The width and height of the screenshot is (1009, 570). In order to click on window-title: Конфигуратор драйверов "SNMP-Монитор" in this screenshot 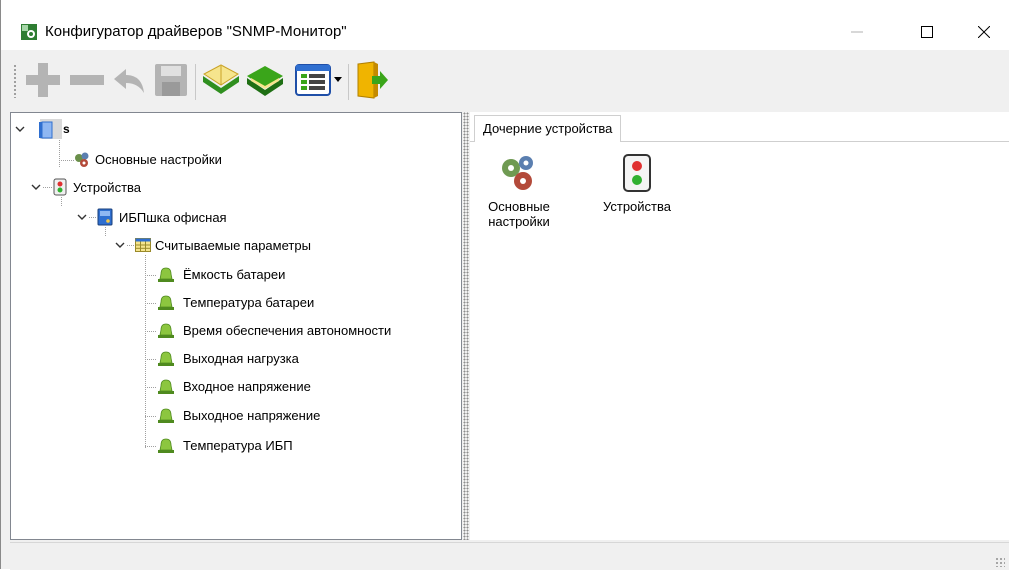, I will do `click(196, 31)`.